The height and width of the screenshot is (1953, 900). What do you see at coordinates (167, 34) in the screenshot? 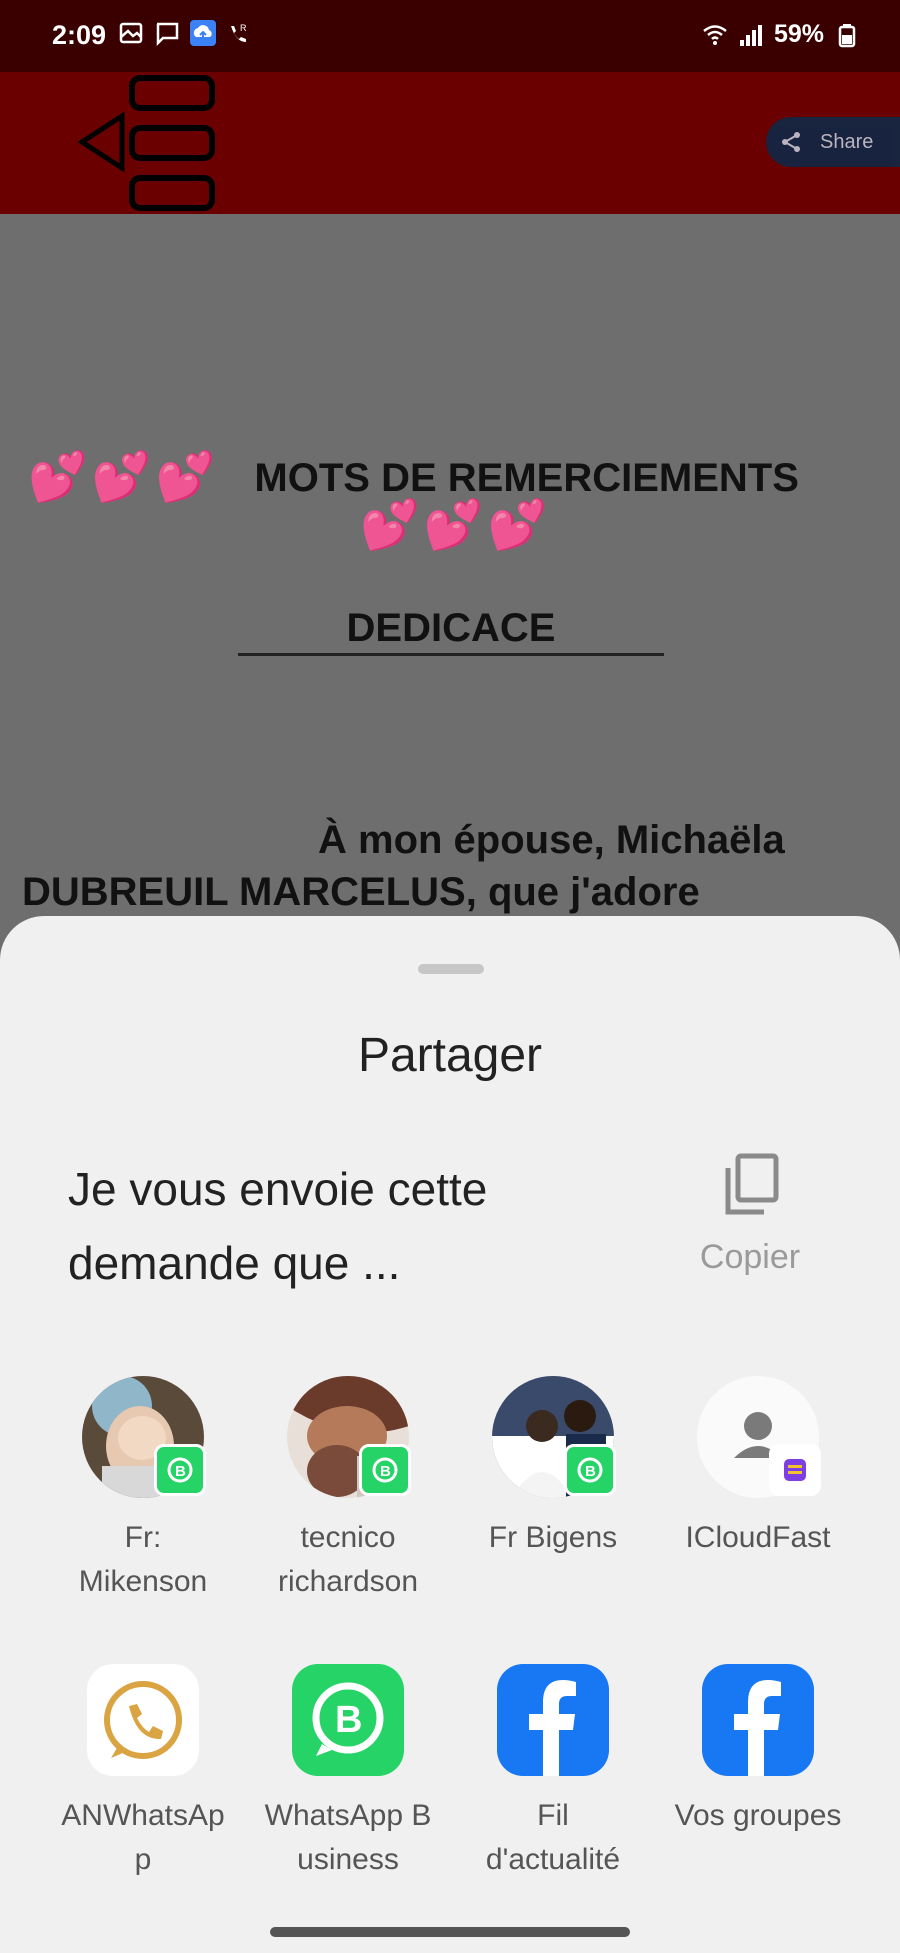
I see `message-icon` at bounding box center [167, 34].